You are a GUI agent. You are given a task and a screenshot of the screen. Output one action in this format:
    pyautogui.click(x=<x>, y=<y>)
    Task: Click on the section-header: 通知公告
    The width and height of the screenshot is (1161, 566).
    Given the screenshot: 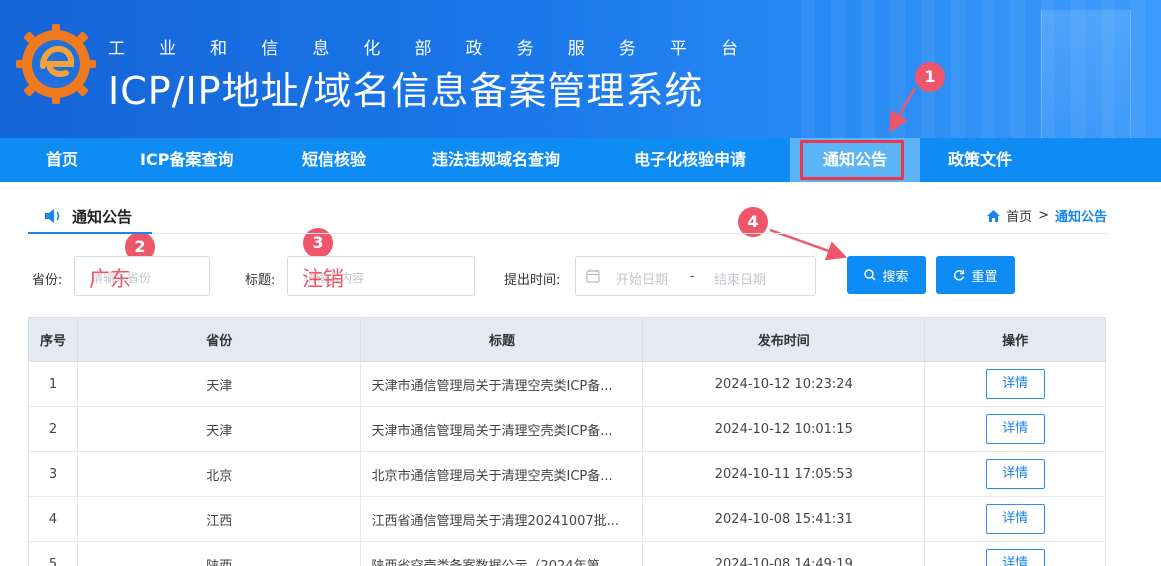 What is the action you would take?
    pyautogui.click(x=88, y=216)
    